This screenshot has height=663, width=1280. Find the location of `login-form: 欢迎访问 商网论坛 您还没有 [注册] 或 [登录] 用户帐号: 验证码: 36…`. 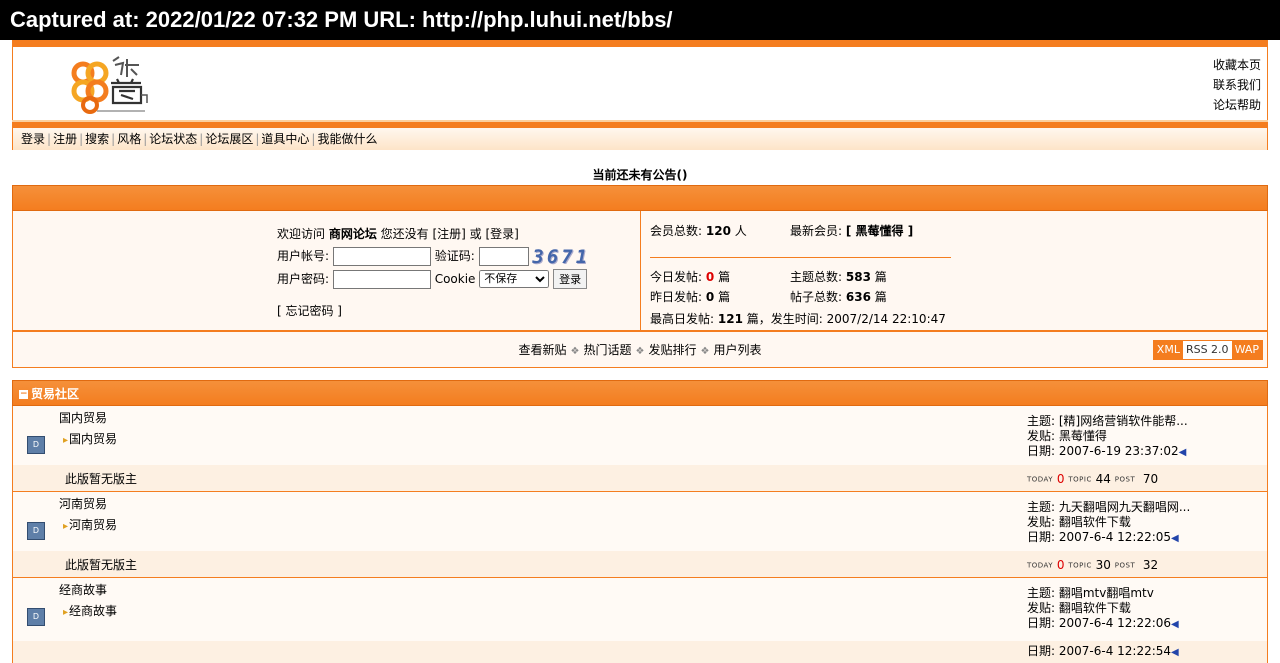

login-form: 欢迎访问 商网论坛 您还没有 [注册] 或 [登录] 用户帐号: 验证码: 36… is located at coordinates (433, 272).